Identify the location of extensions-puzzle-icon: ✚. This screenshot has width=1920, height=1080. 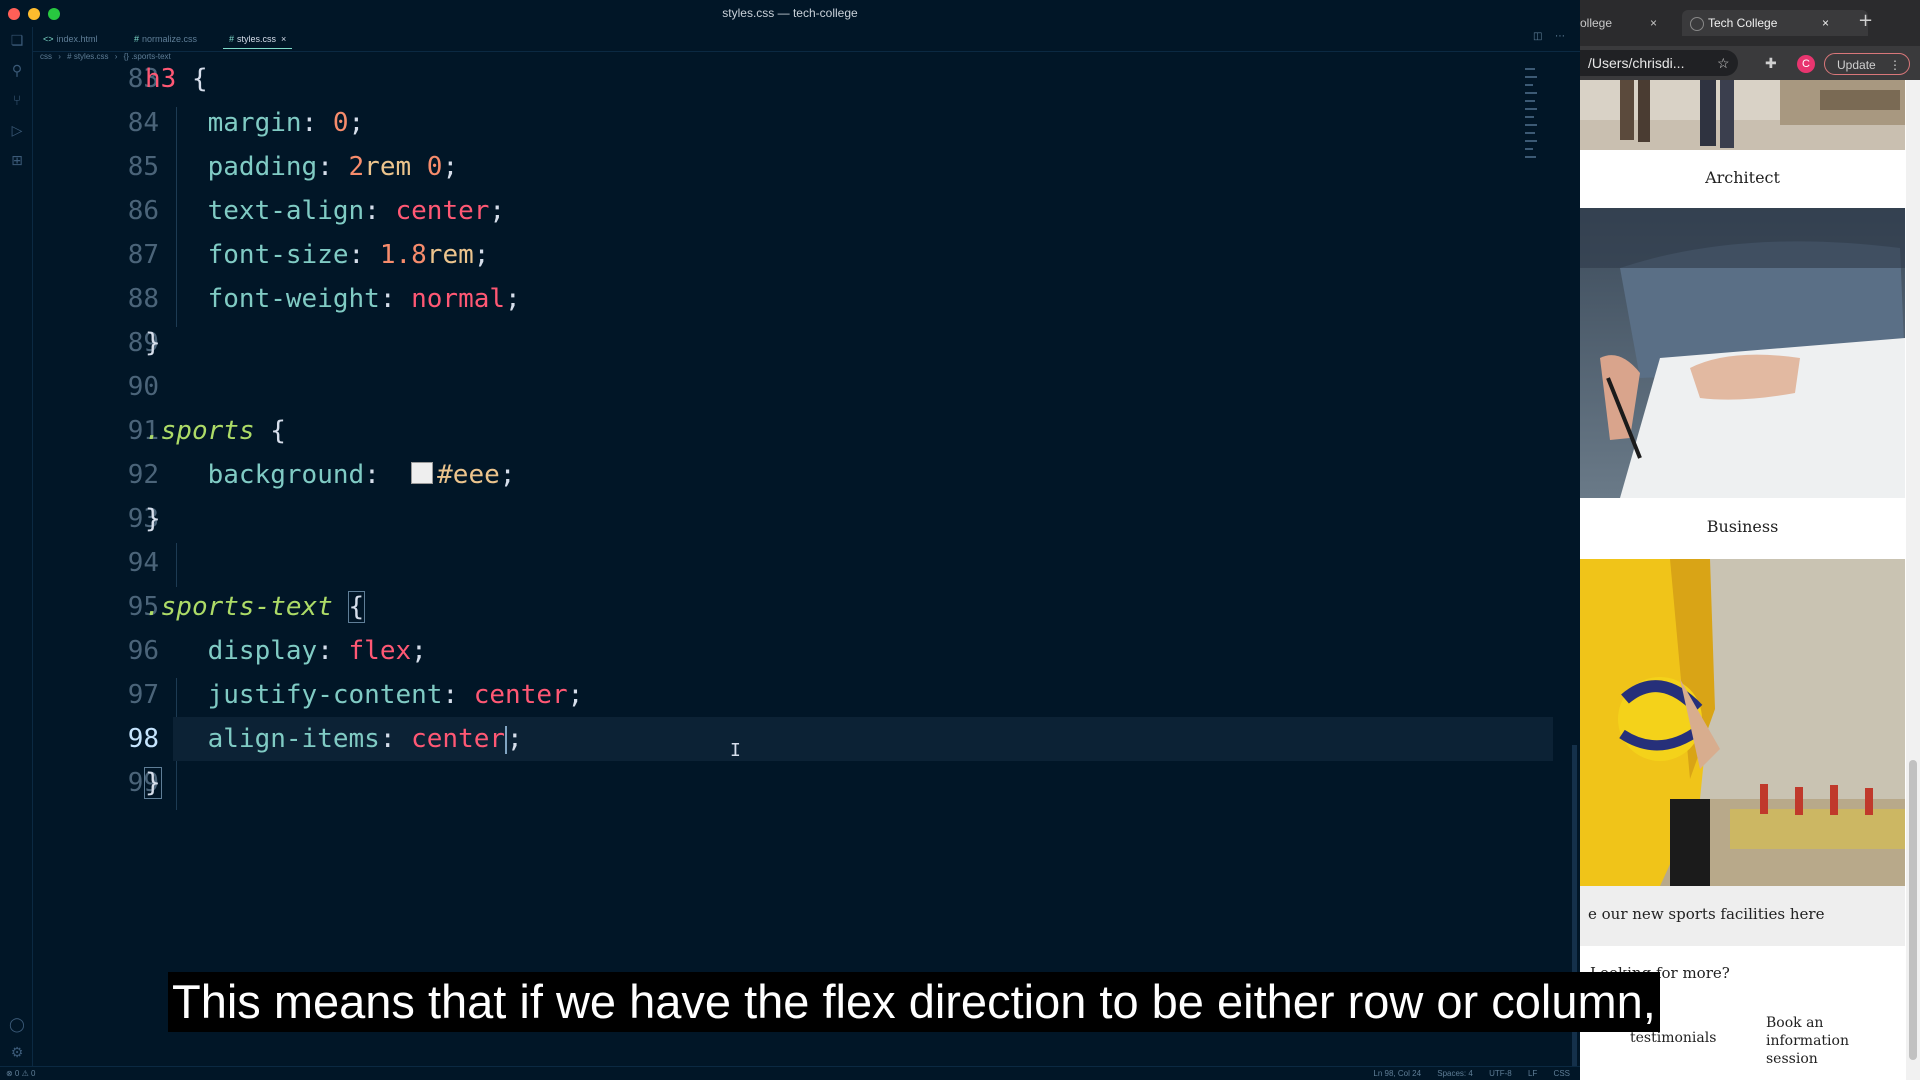
(1771, 64).